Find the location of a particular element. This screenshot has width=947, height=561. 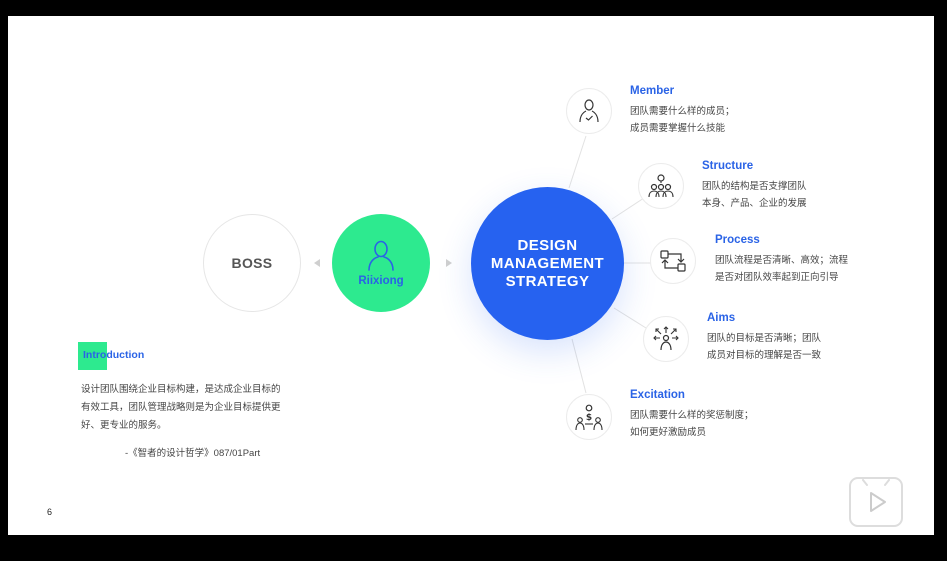

member-node is located at coordinates (589, 111).